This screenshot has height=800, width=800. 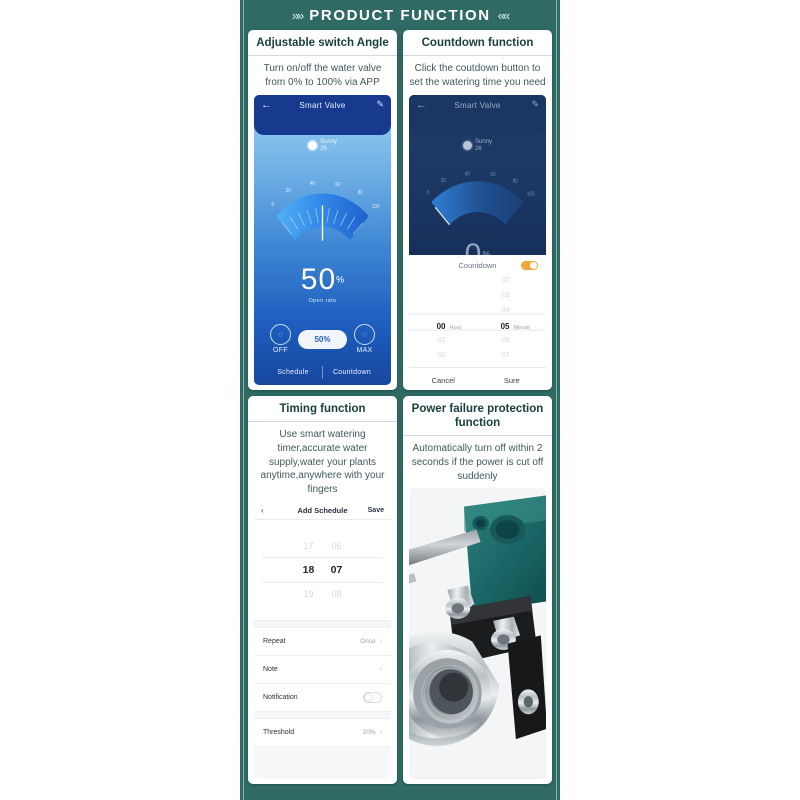 What do you see at coordinates (280, 697) in the screenshot?
I see `row-label: Notification` at bounding box center [280, 697].